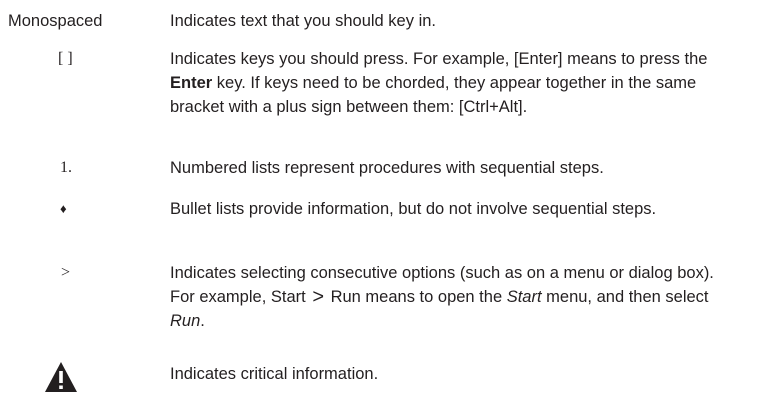  I want to click on enter-key-name: Enter, so click(191, 83).